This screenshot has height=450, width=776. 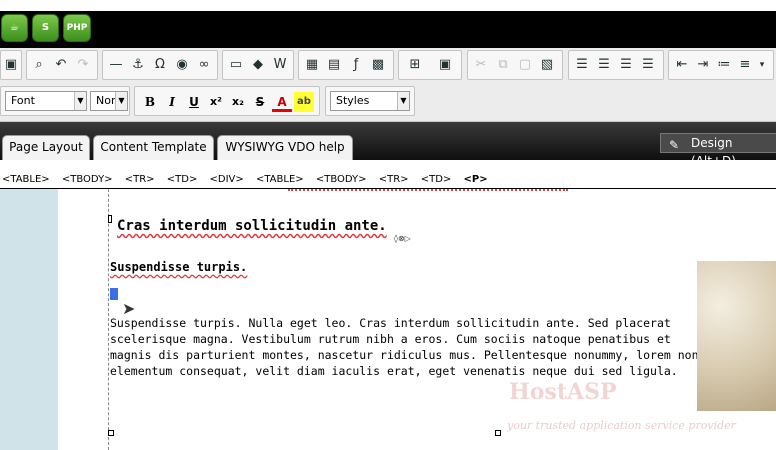 What do you see at coordinates (114, 294) in the screenshot?
I see `text-caret` at bounding box center [114, 294].